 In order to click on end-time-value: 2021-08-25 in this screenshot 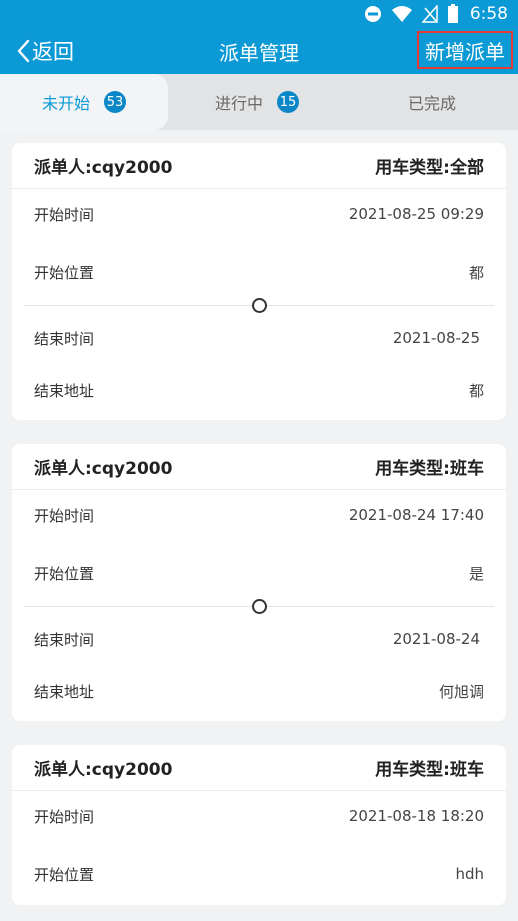, I will do `click(436, 338)`.